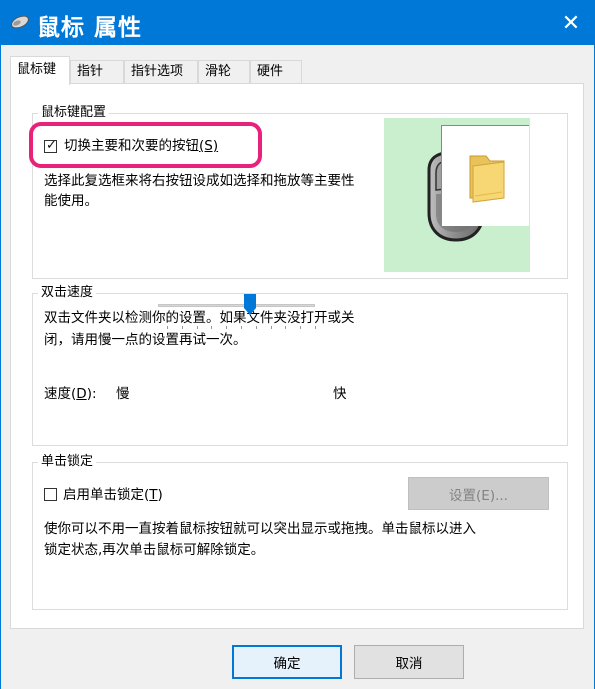 The image size is (595, 689). Describe the element at coordinates (123, 394) in the screenshot. I see `slow-label: 慢` at that location.